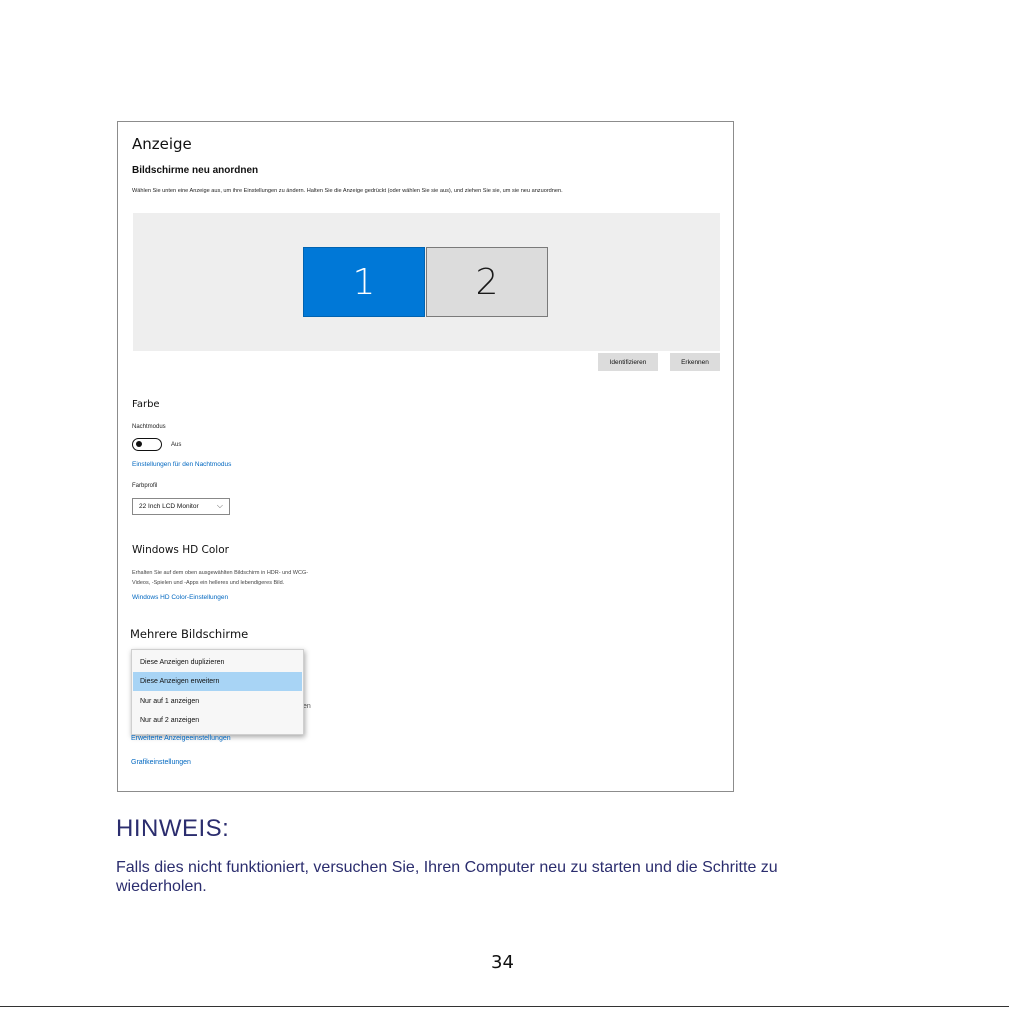  I want to click on night-mode-settings-link: Einstellungen für den Nachtmodus, so click(181, 464).